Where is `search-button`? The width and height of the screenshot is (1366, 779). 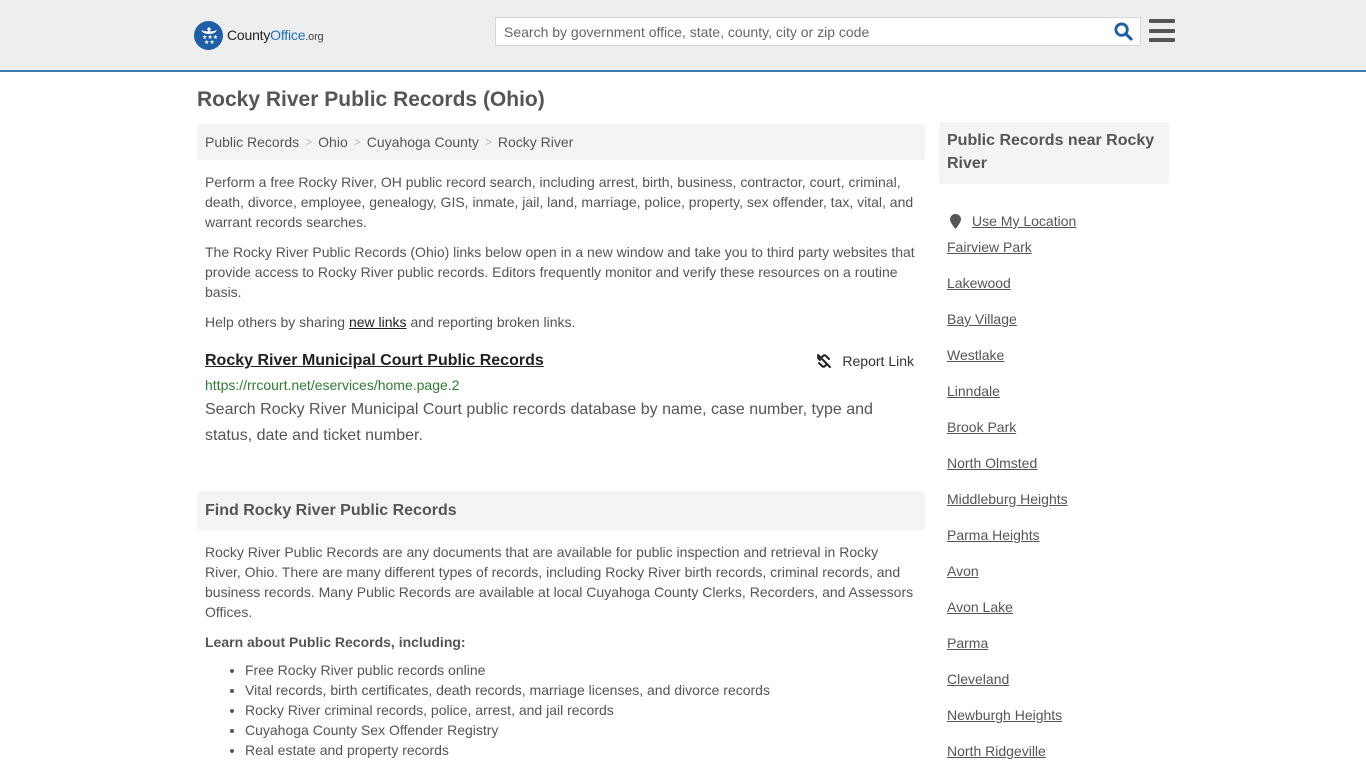
search-button is located at coordinates (1123, 31).